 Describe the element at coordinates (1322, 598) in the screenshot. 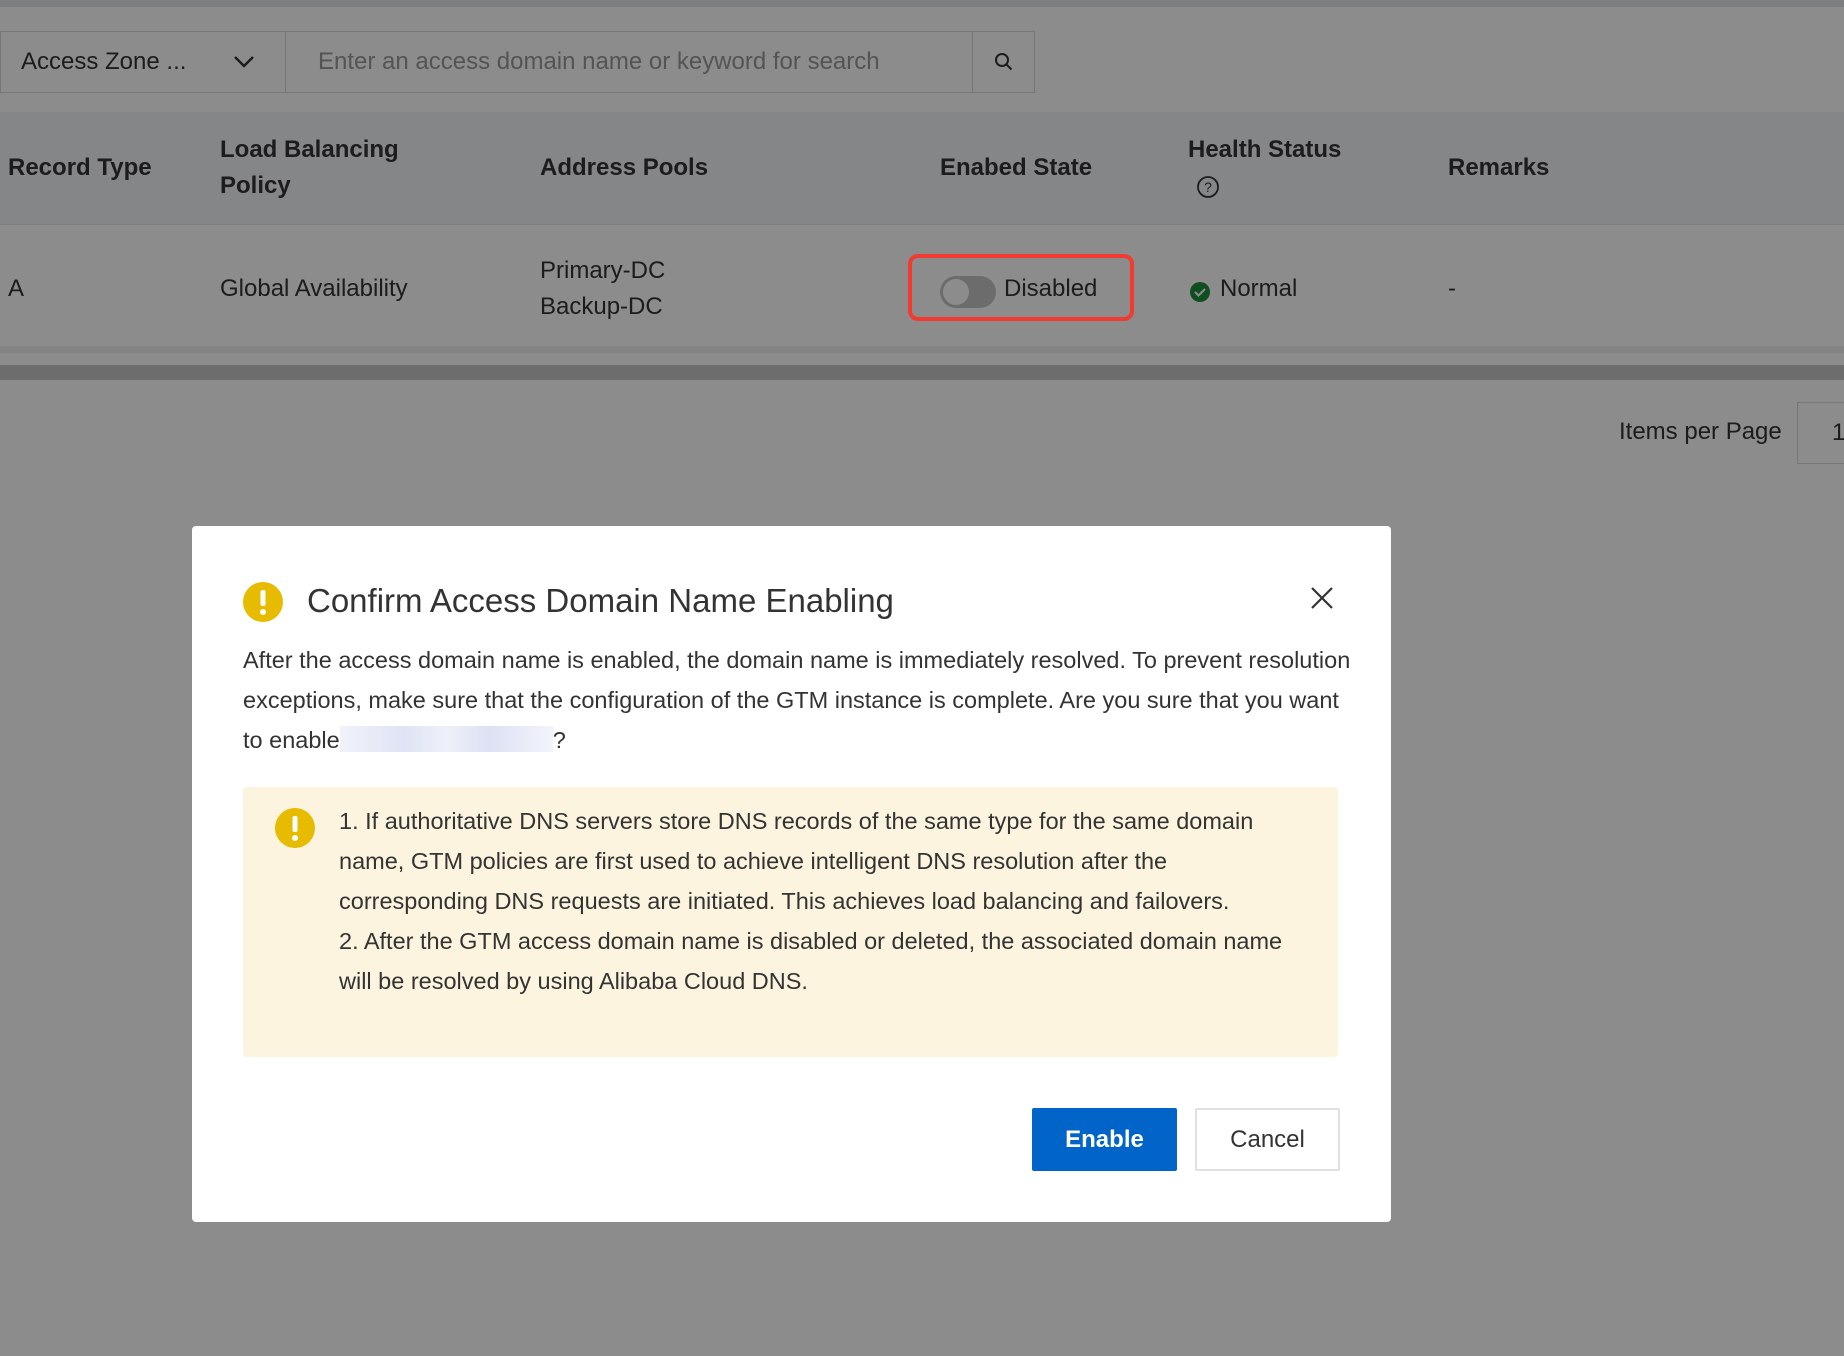

I see `close-icon` at that location.